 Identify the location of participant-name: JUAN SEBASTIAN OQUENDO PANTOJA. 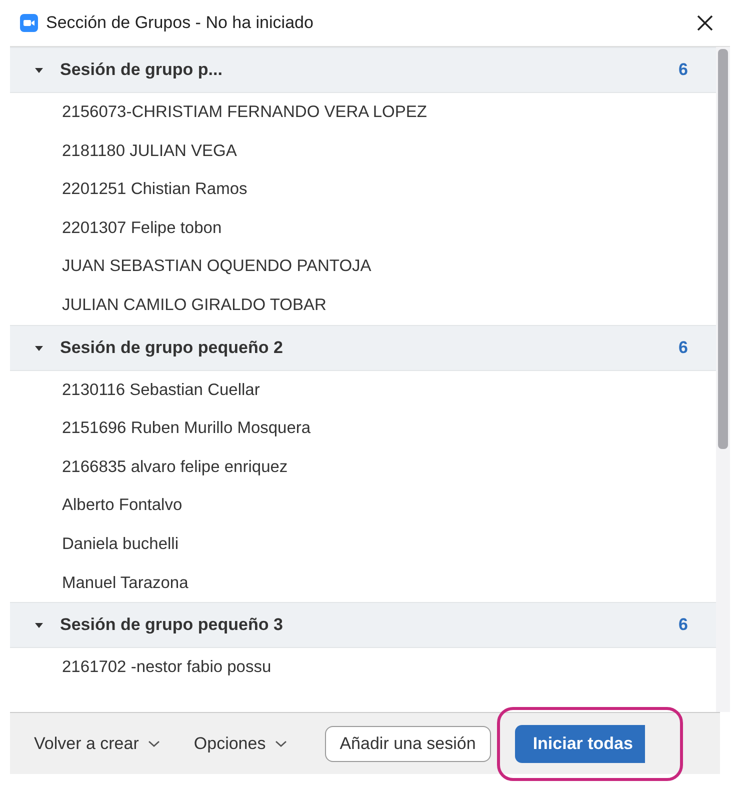
(363, 266).